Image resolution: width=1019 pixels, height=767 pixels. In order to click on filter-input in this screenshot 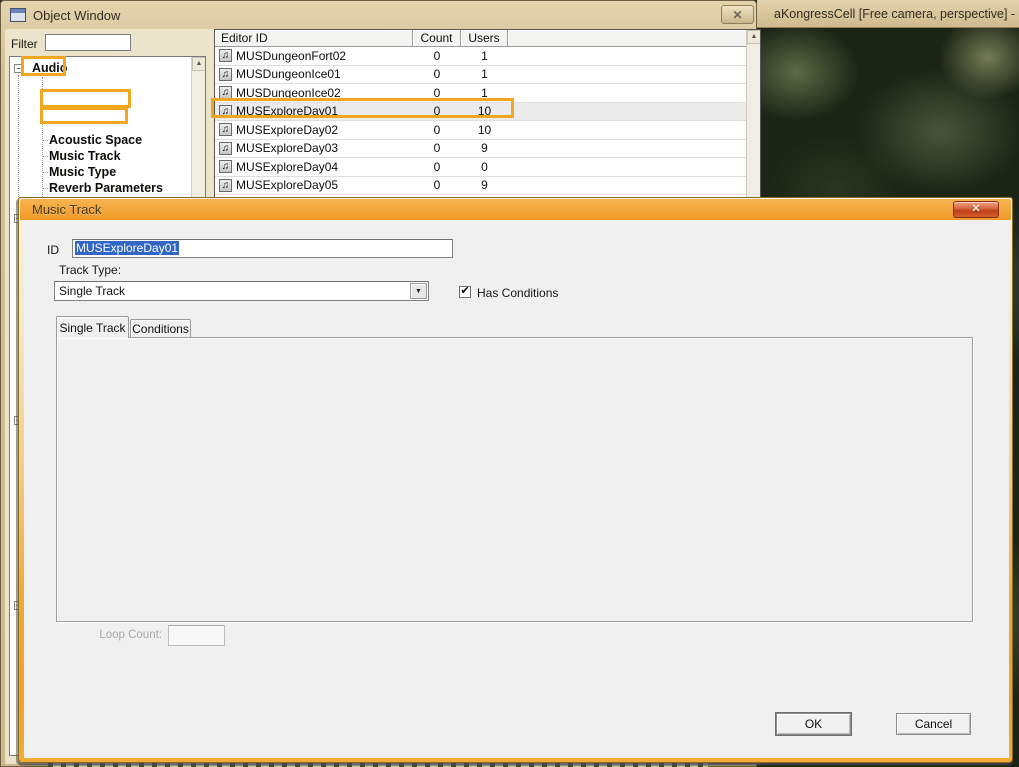, I will do `click(88, 42)`.